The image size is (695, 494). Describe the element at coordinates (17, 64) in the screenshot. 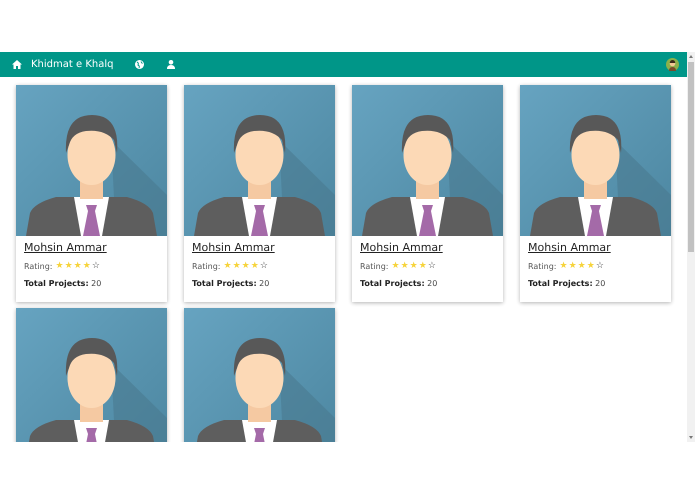

I see `home-icon` at that location.